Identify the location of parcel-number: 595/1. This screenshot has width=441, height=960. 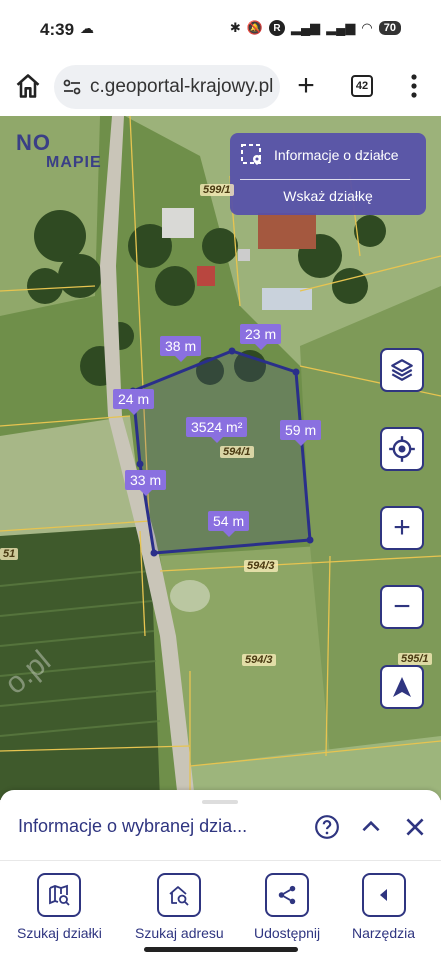
(415, 659).